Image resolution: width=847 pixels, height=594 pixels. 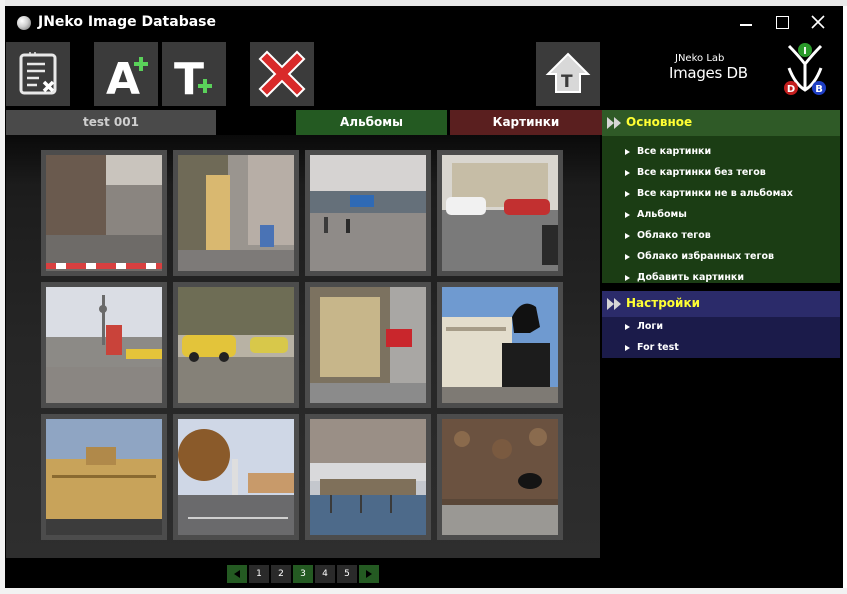 I want to click on page-1-button: 1, so click(x=259, y=574).